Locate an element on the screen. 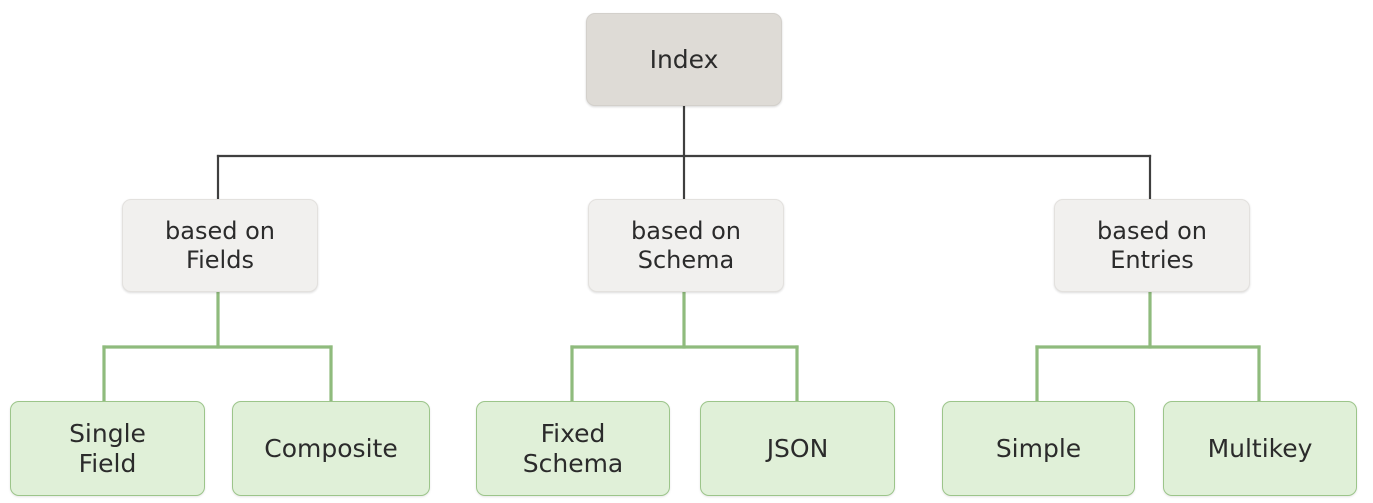 The width and height of the screenshot is (1373, 503). edge-group-schema is located at coordinates (684, 346).